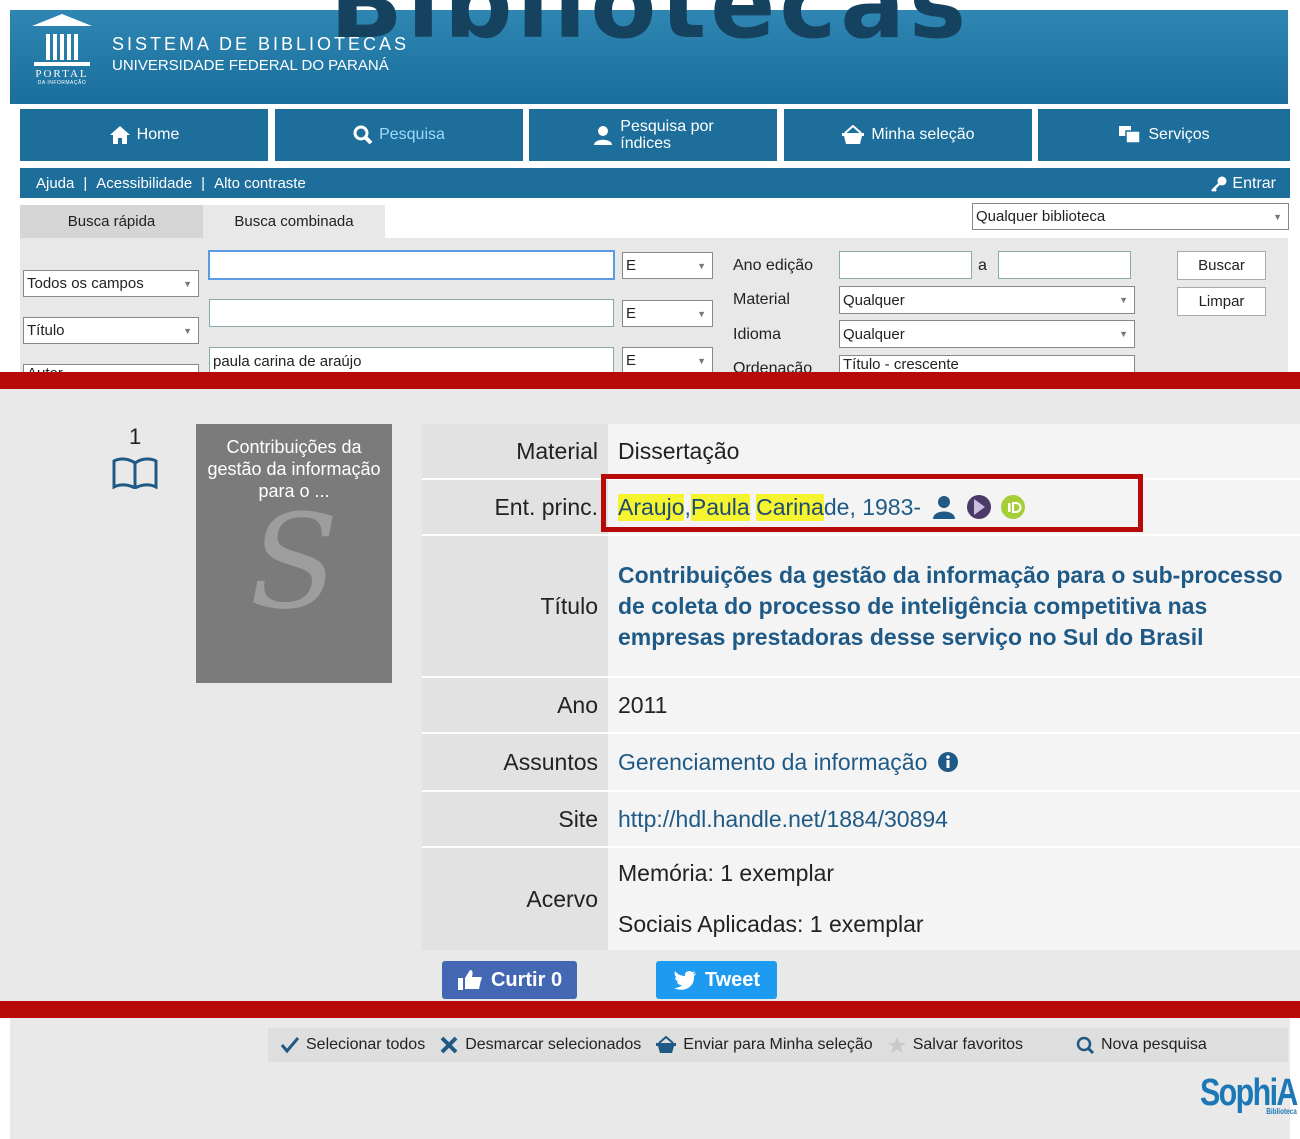 The height and width of the screenshot is (1139, 1300). What do you see at coordinates (294, 562) in the screenshot?
I see `cover-logo-letter: S` at bounding box center [294, 562].